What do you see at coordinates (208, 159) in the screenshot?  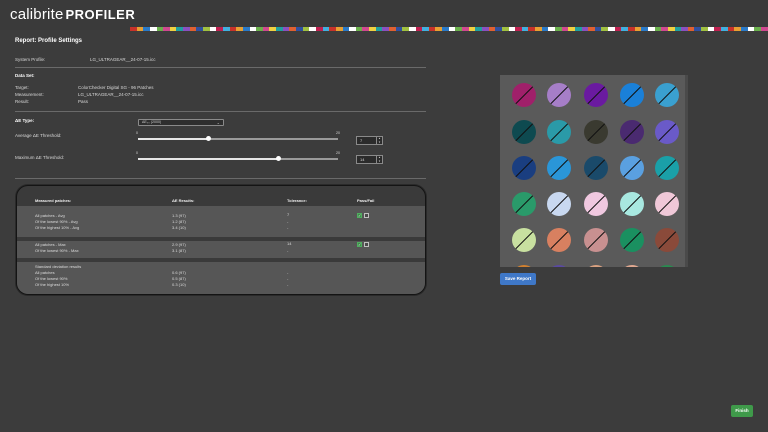 I see `max-slider-fill` at bounding box center [208, 159].